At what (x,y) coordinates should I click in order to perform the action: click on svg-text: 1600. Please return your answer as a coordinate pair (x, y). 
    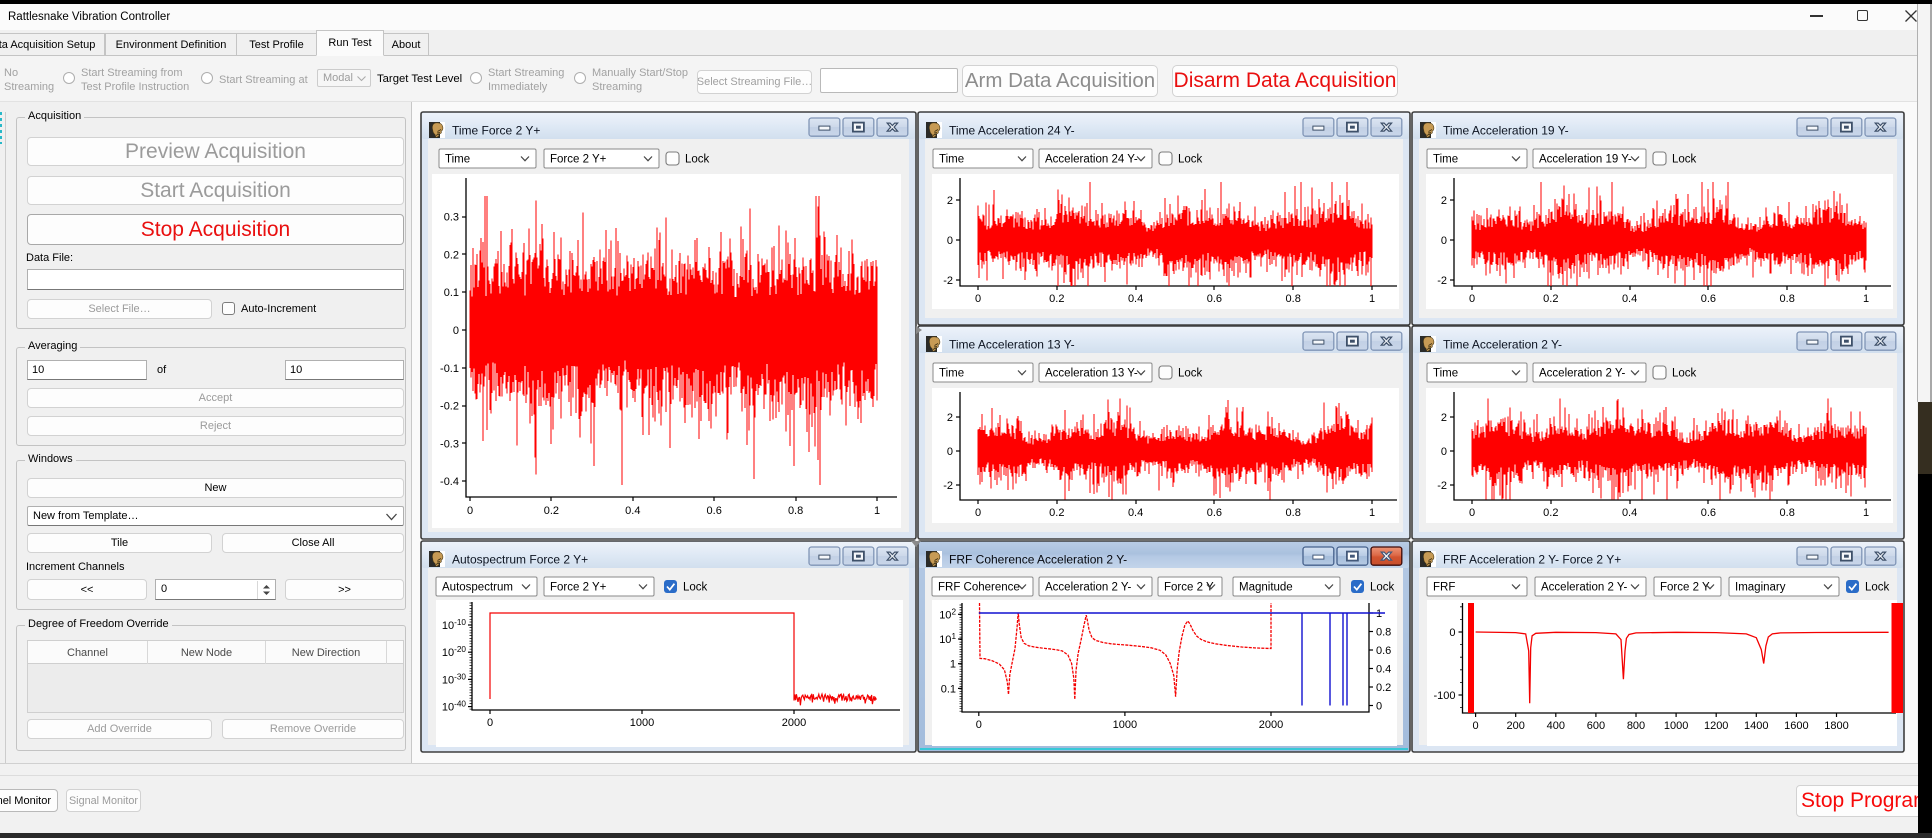
    Looking at the image, I should click on (1796, 726).